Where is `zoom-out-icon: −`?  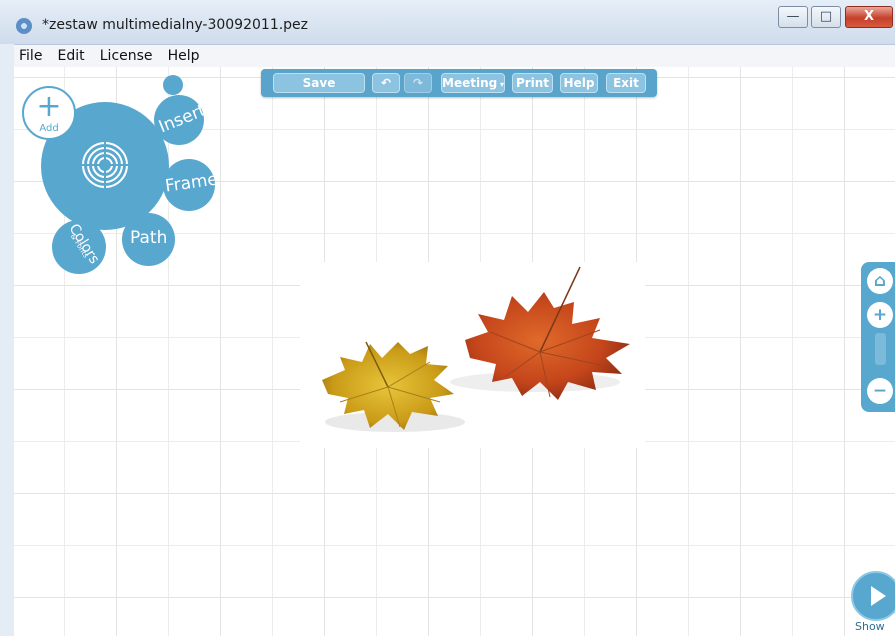 zoom-out-icon: − is located at coordinates (880, 391).